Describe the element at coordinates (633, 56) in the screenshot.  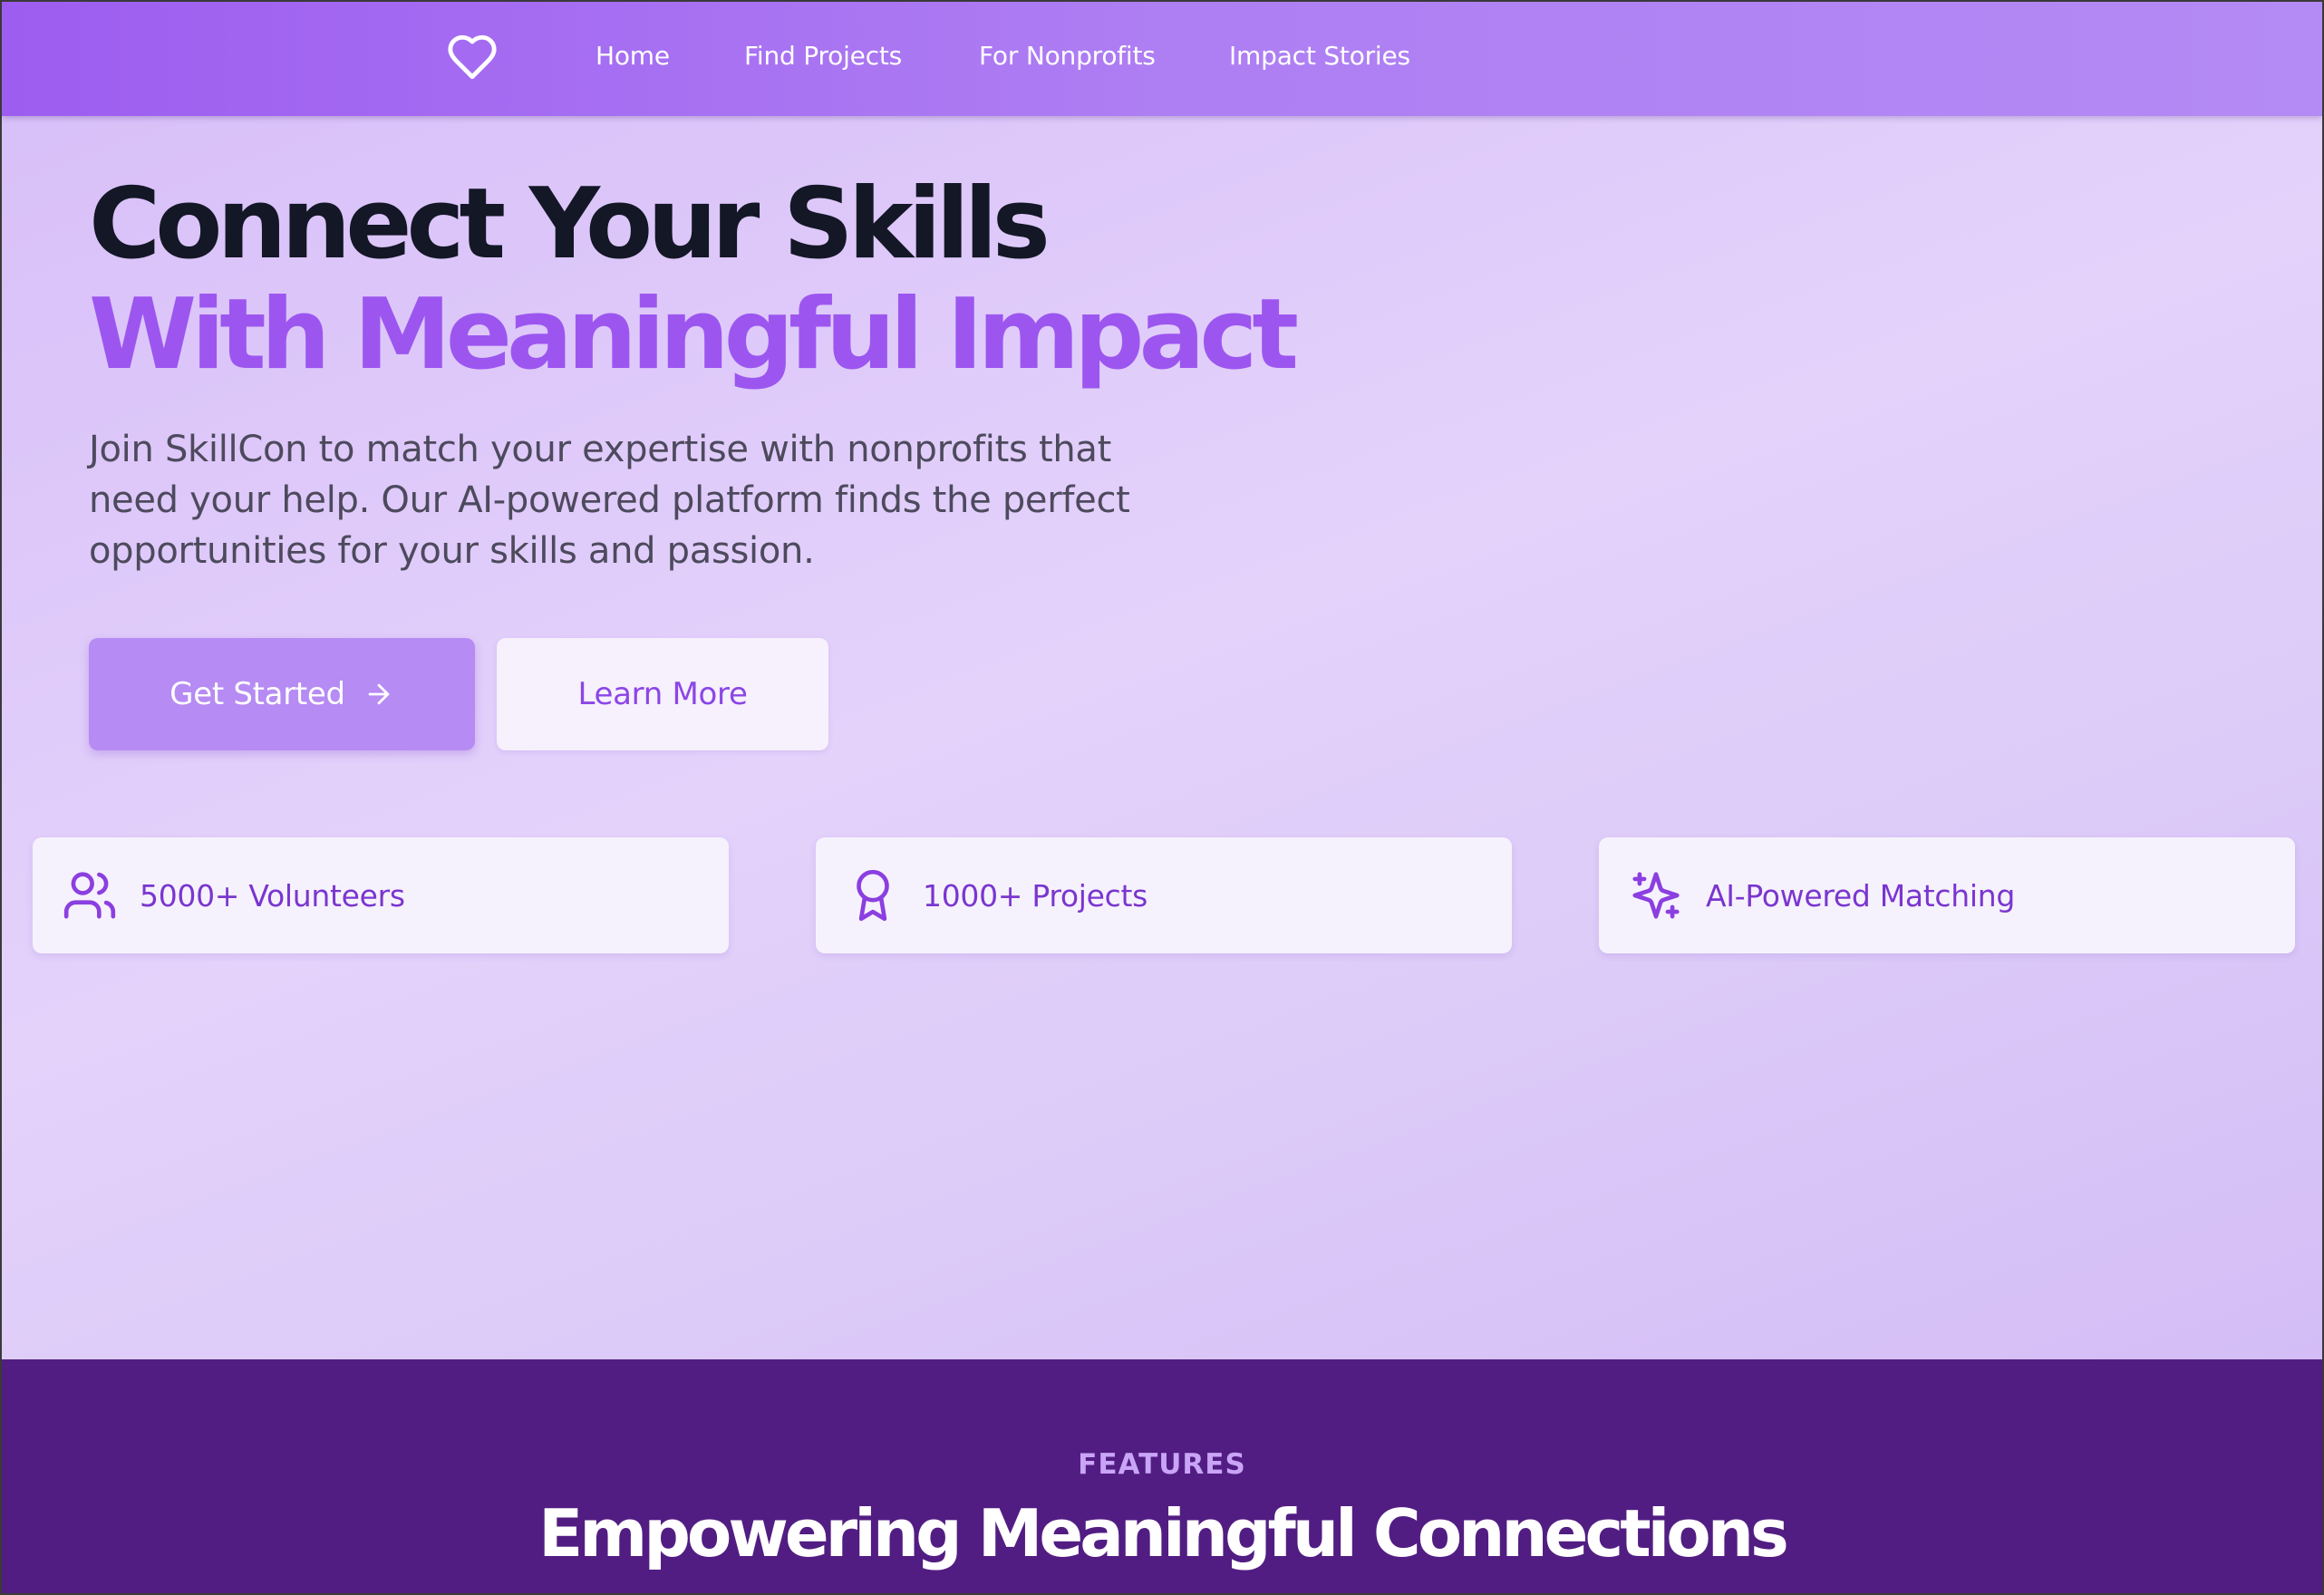
I see `nav-link-home: Home` at that location.